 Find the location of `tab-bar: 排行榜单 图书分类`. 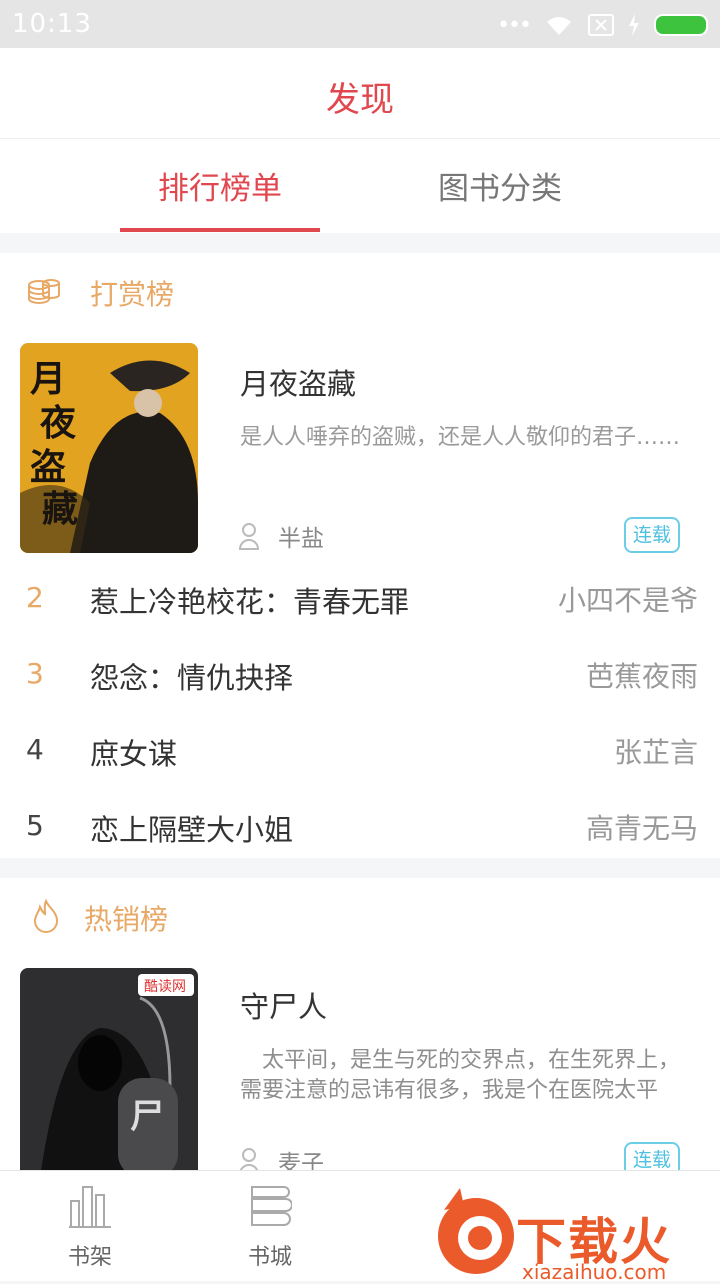

tab-bar: 排行榜单 图书分类 is located at coordinates (360, 186).